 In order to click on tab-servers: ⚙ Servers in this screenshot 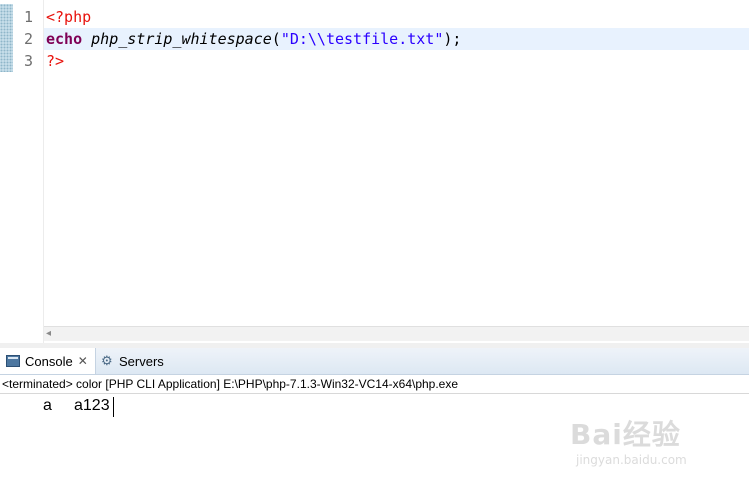, I will do `click(138, 361)`.